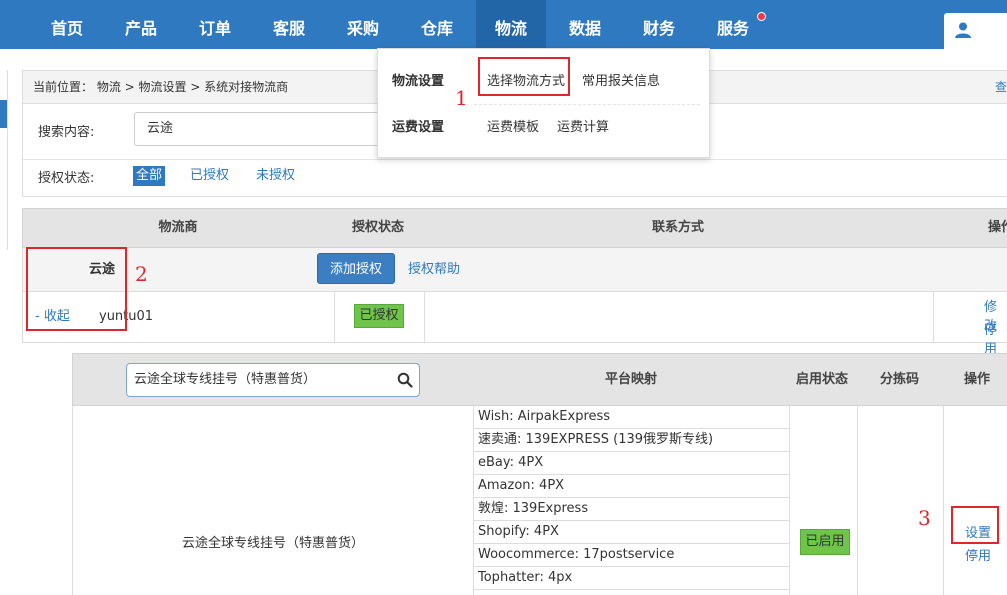 The image size is (1007, 595). I want to click on header-sort-code: 分拣码, so click(900, 379).